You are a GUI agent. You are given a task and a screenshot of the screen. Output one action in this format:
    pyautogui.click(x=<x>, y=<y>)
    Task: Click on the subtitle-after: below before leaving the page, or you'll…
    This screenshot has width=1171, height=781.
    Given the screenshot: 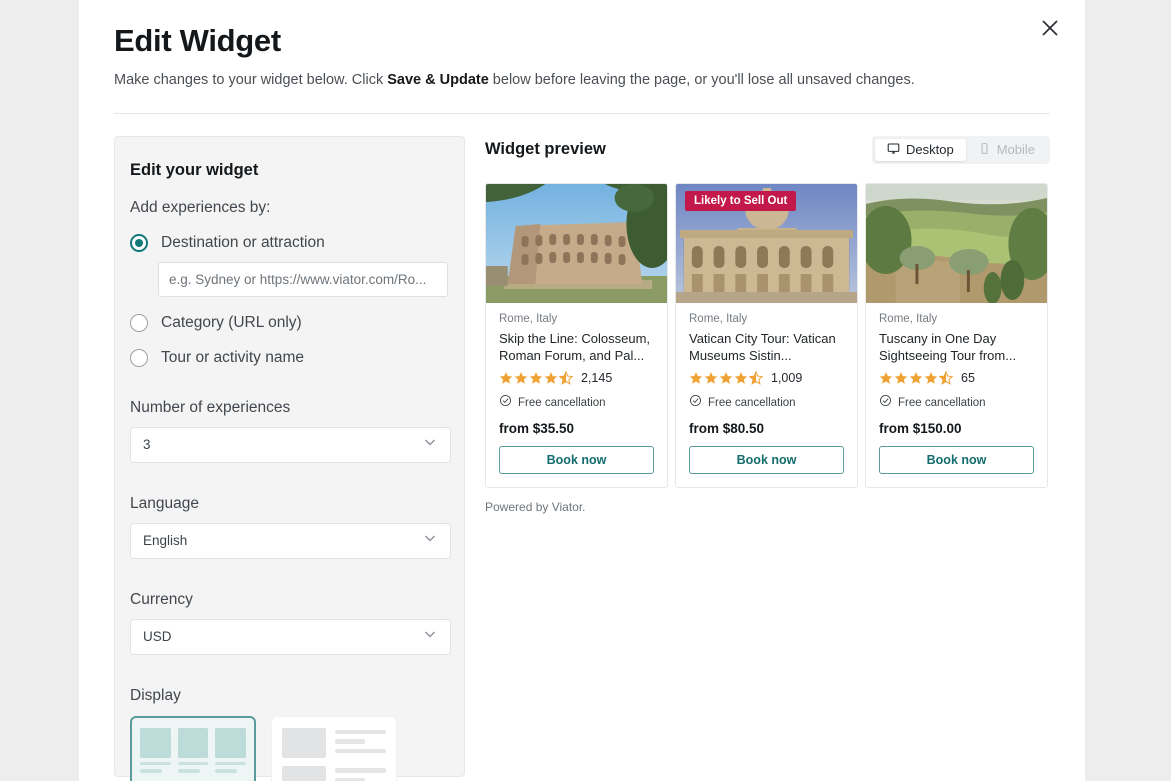 What is the action you would take?
    pyautogui.click(x=701, y=79)
    